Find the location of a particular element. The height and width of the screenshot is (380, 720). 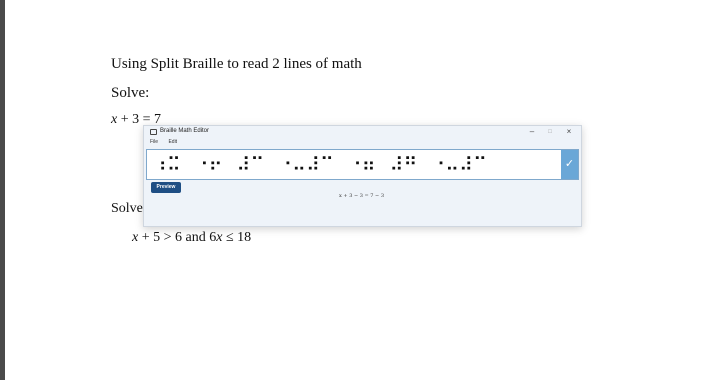

title-bar: Braille Math Editor – □ × is located at coordinates (362, 132).